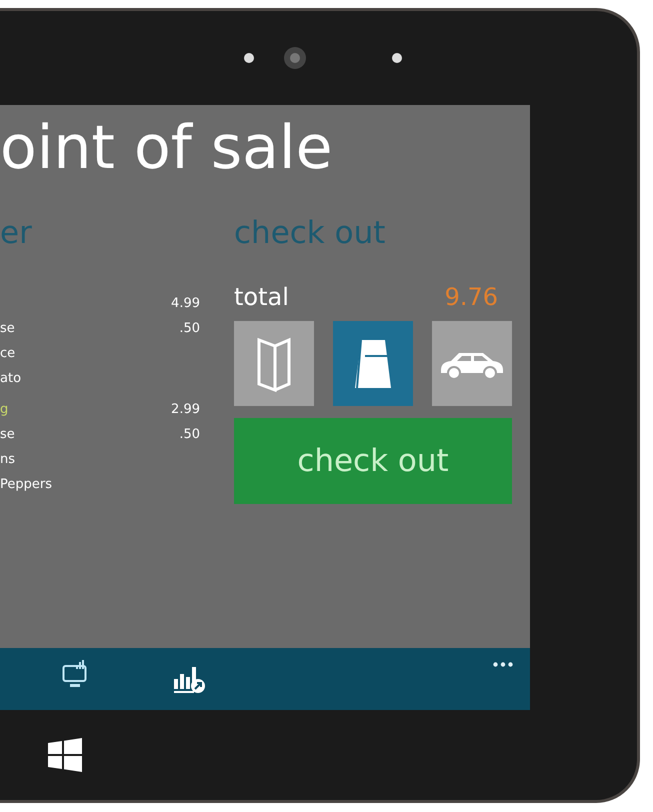 The width and height of the screenshot is (653, 812). Describe the element at coordinates (472, 363) in the screenshot. I see `car-order-type-button` at that location.